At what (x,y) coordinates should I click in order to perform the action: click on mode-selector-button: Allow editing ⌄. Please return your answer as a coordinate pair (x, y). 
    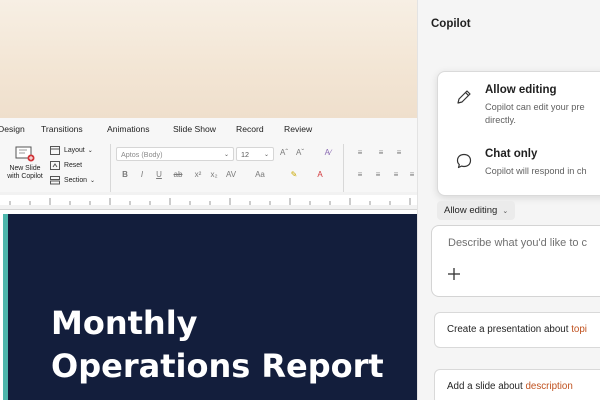
    Looking at the image, I should click on (476, 210).